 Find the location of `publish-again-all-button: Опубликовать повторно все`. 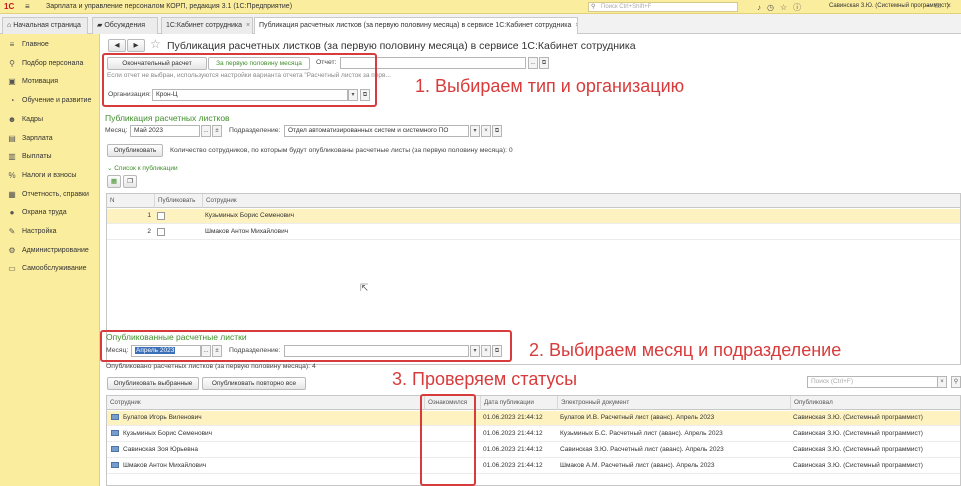

publish-again-all-button: Опубликовать повторно все is located at coordinates (254, 383).